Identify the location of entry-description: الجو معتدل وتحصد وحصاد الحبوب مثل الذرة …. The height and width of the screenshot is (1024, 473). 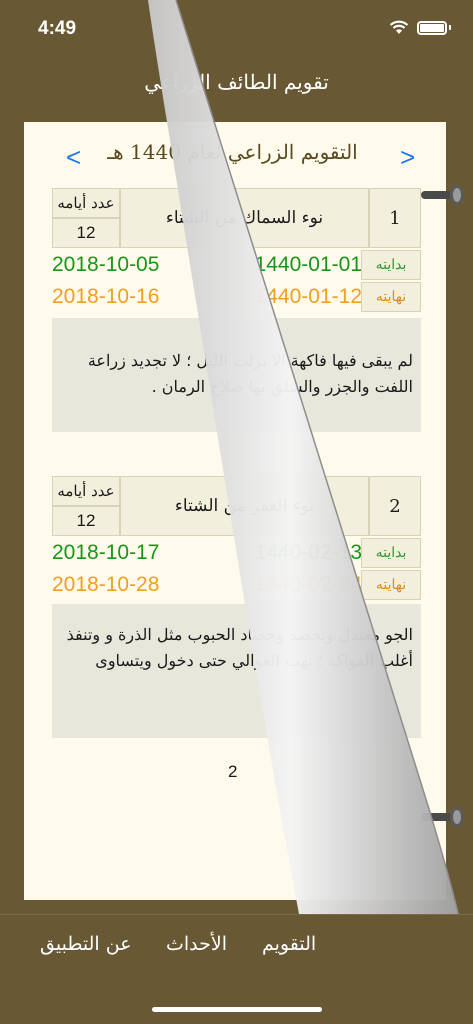
(236, 671).